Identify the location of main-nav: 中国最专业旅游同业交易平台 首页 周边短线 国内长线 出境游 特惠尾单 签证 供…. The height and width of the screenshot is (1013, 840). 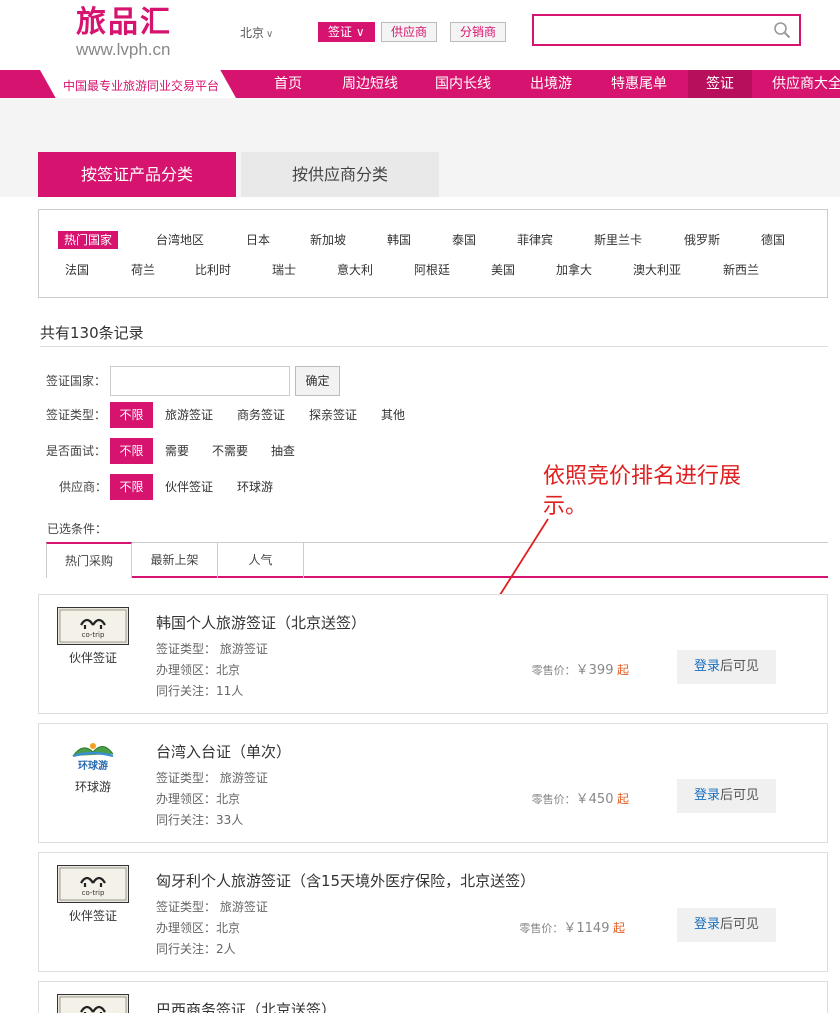
(420, 84).